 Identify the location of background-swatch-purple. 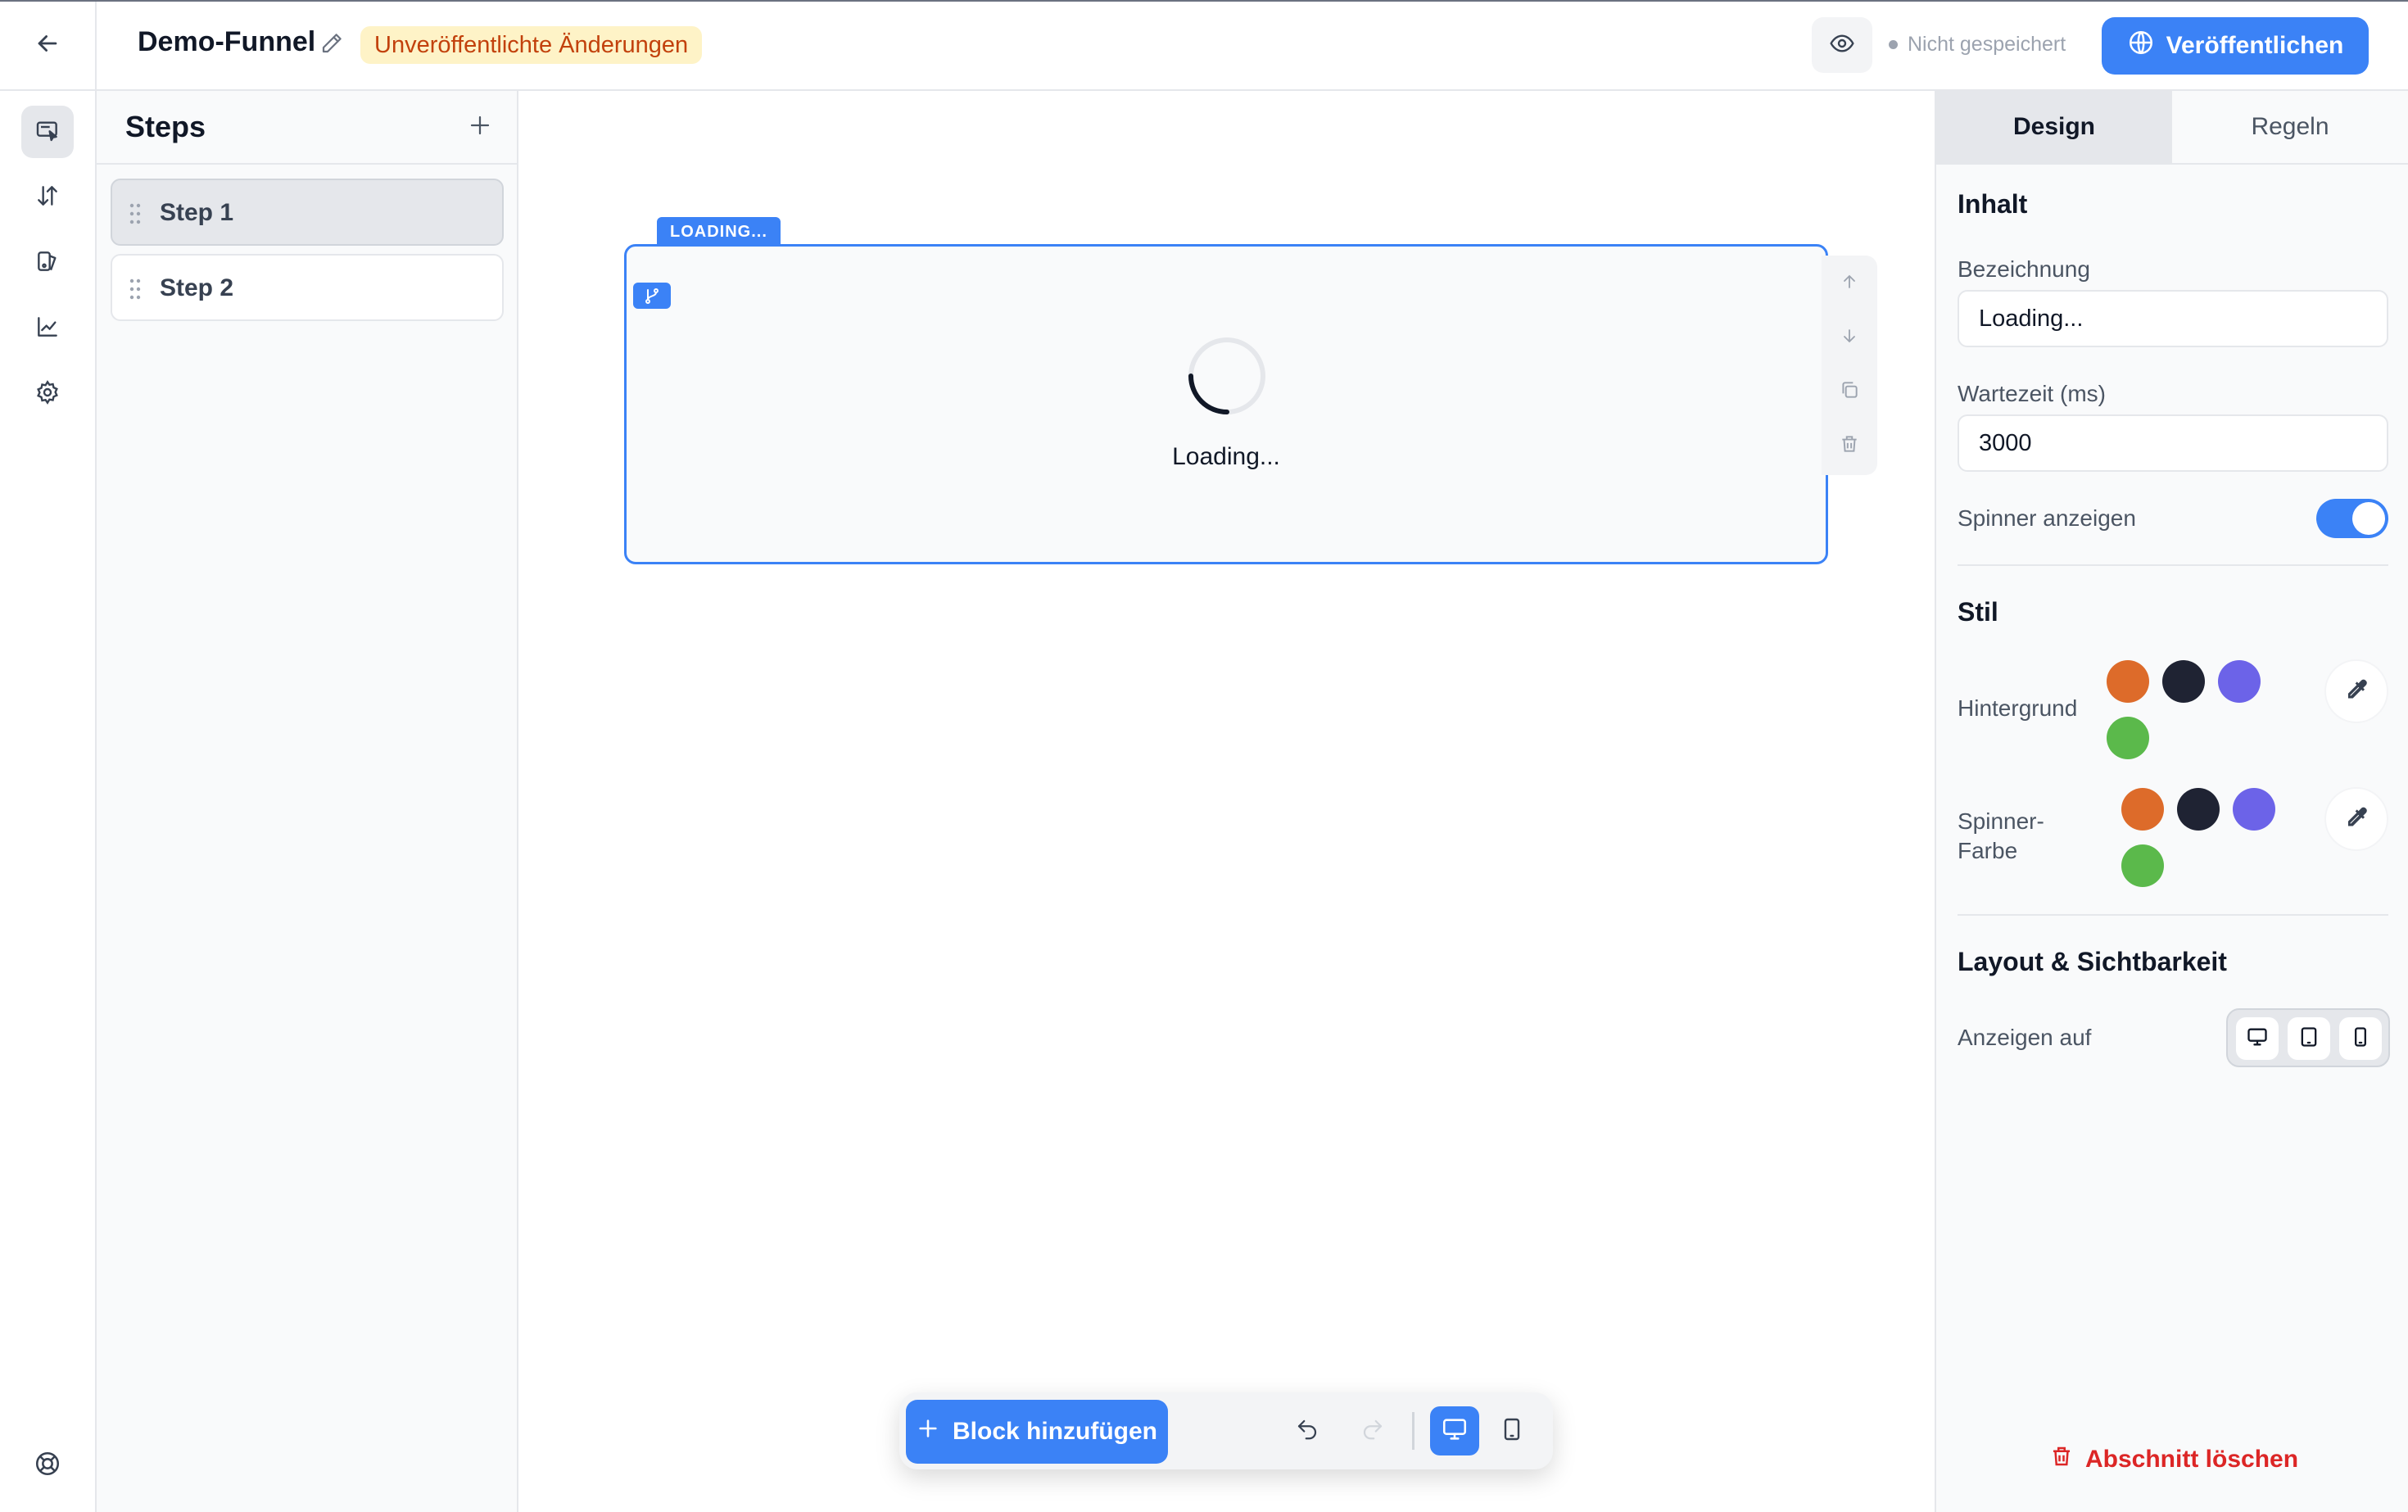
(2239, 682).